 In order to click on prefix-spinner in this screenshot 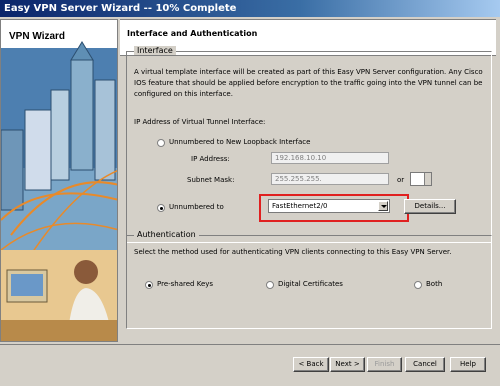, I will do `click(421, 179)`.